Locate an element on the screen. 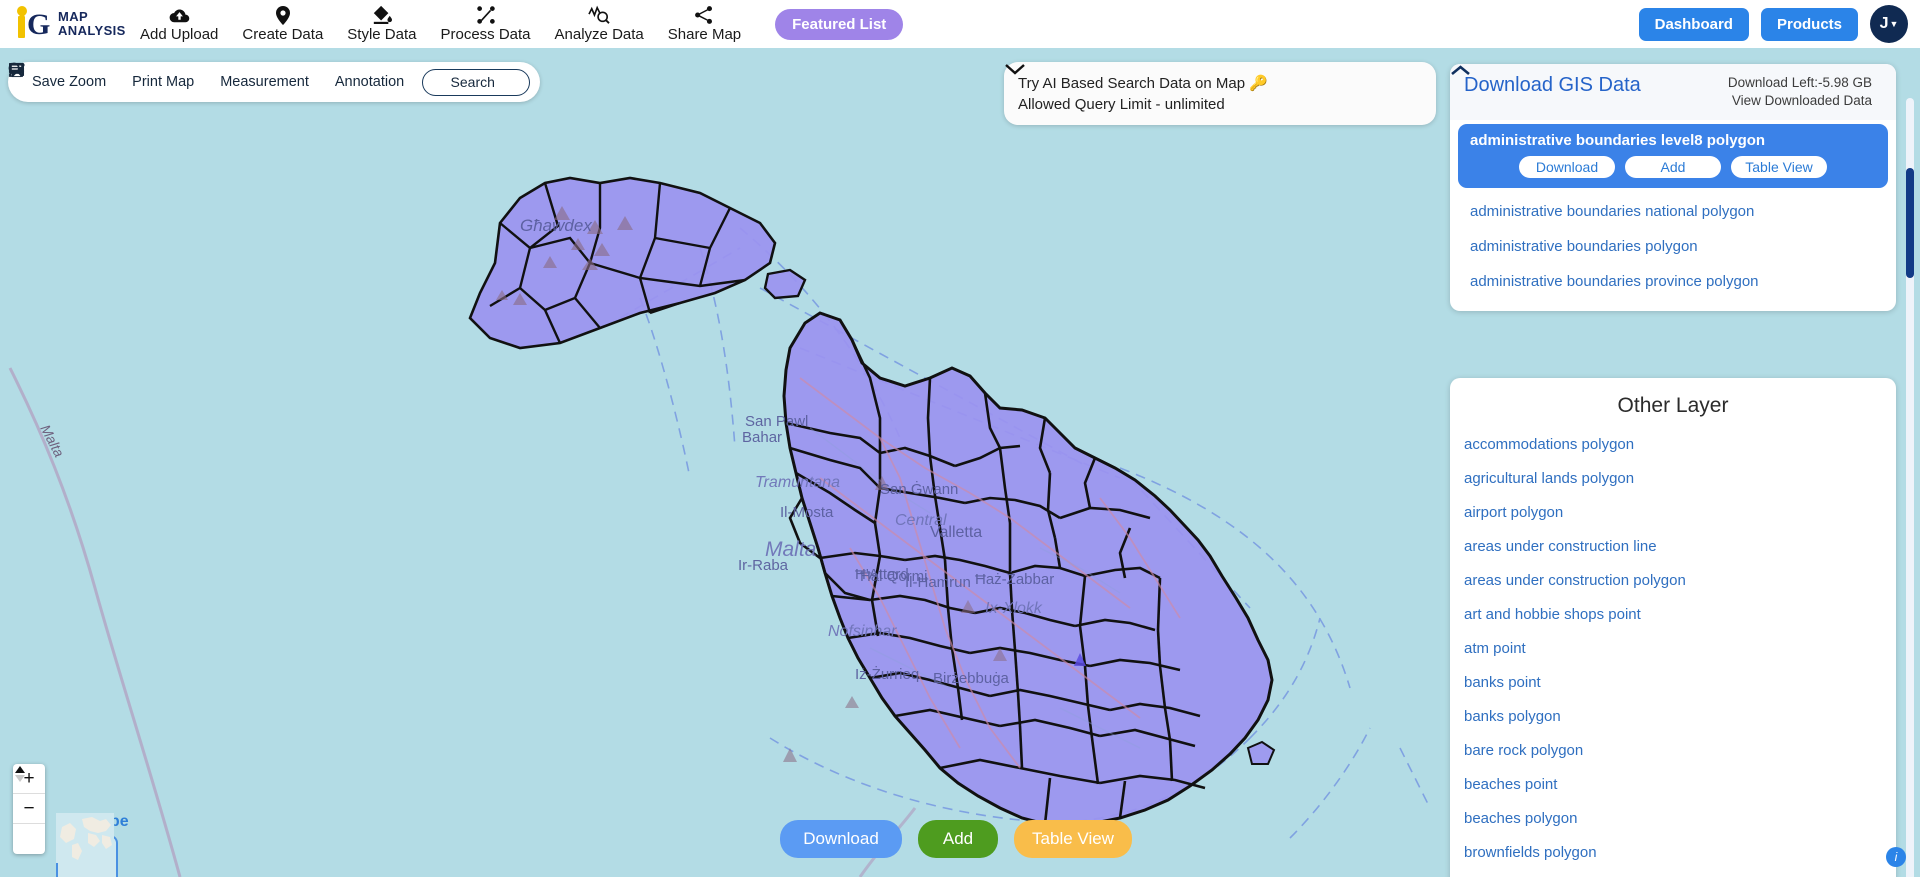 The width and height of the screenshot is (1920, 877). gis-layer-actions: Download Add Table View is located at coordinates (1673, 167).